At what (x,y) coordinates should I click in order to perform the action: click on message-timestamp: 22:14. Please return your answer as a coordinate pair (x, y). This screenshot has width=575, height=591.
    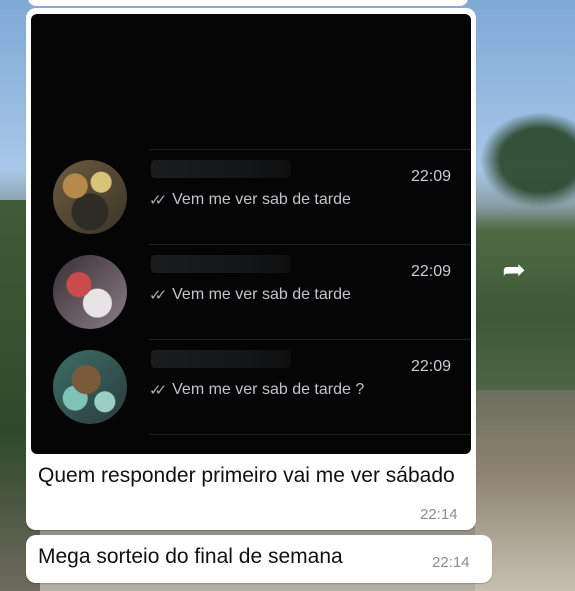
    Looking at the image, I should click on (451, 562).